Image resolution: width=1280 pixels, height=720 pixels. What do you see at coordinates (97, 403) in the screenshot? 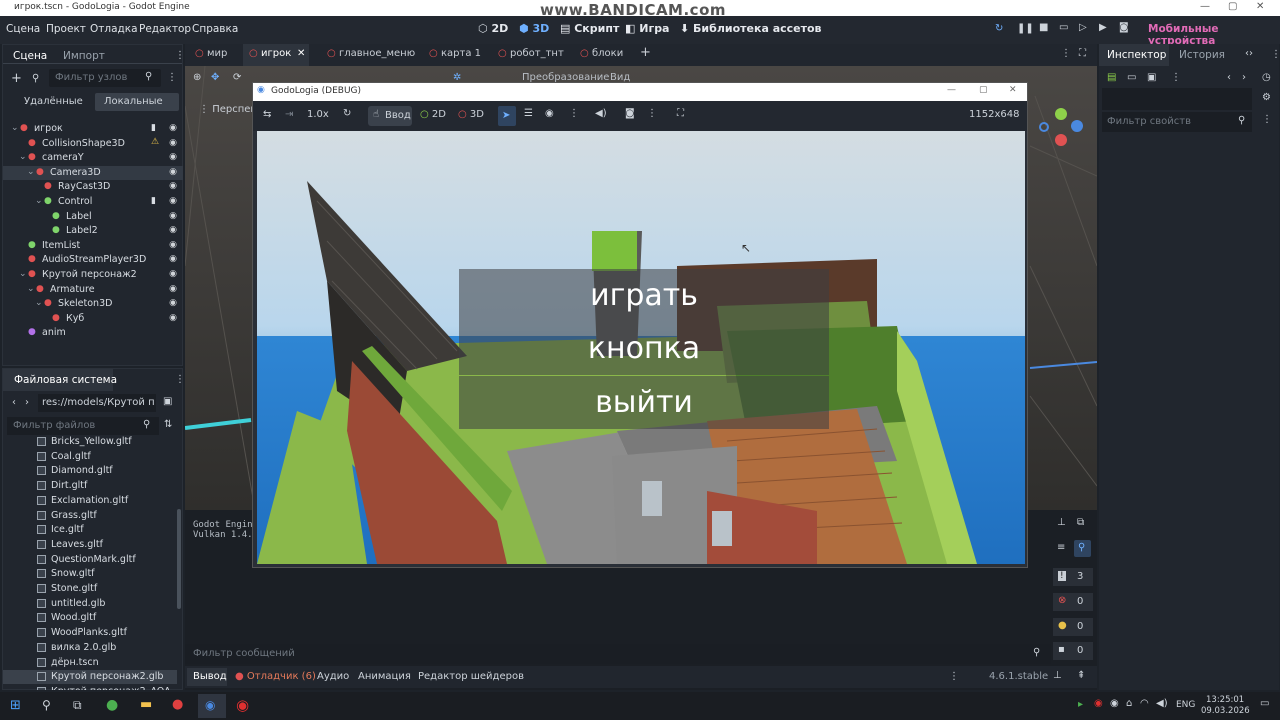
I see `path-field: res://models/Крутой пер` at bounding box center [97, 403].